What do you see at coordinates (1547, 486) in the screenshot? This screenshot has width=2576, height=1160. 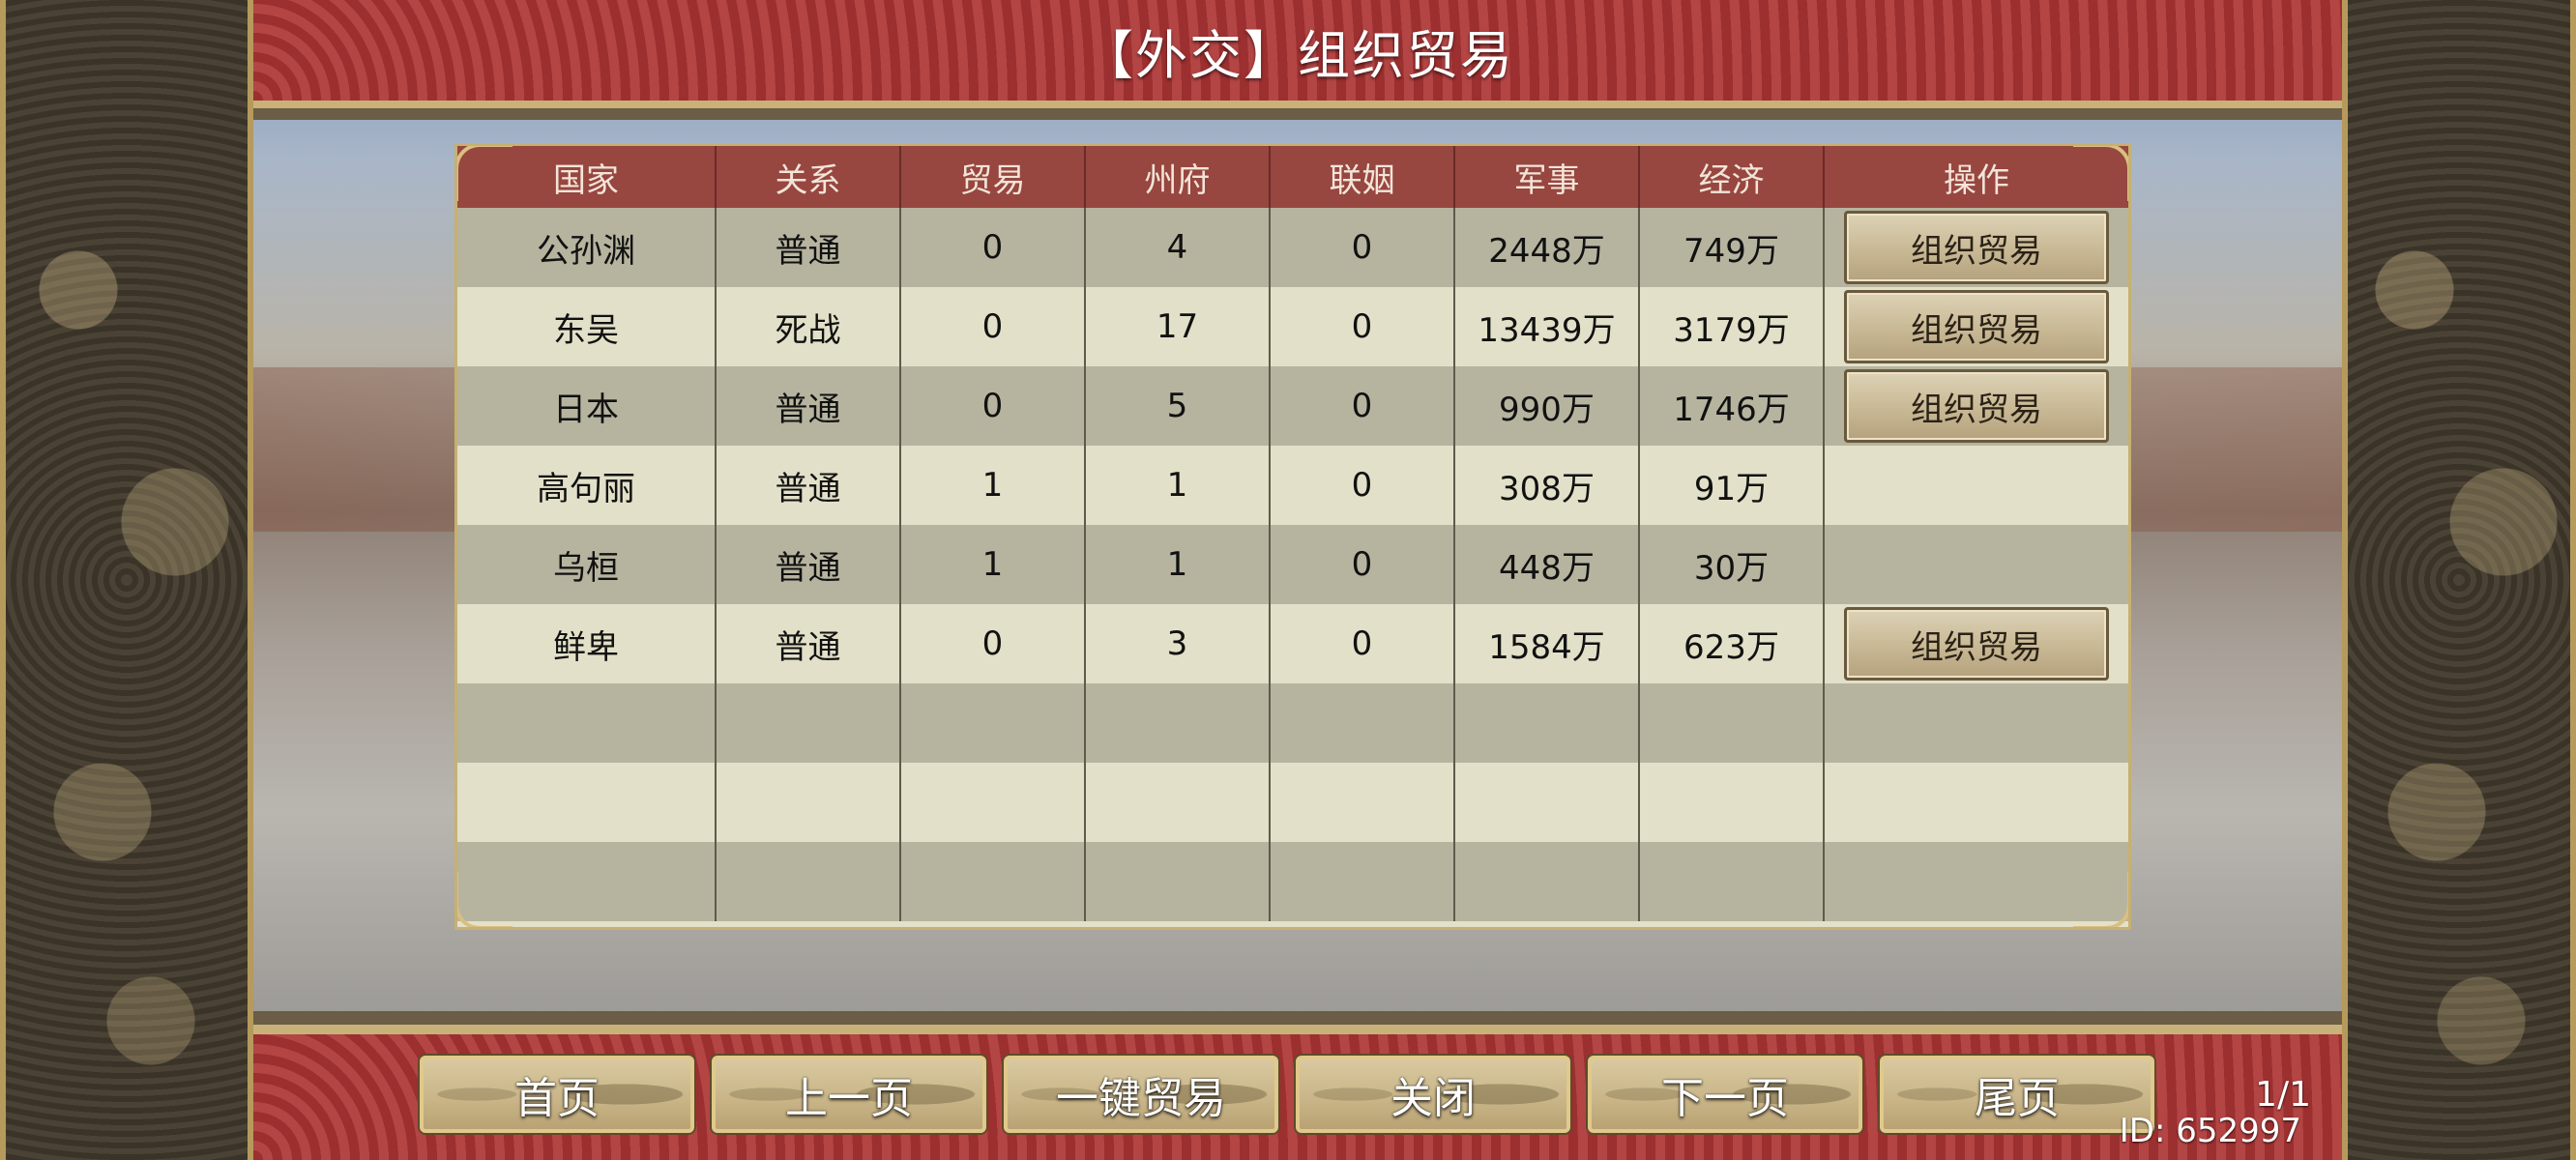 I see `cell-military: 308万` at bounding box center [1547, 486].